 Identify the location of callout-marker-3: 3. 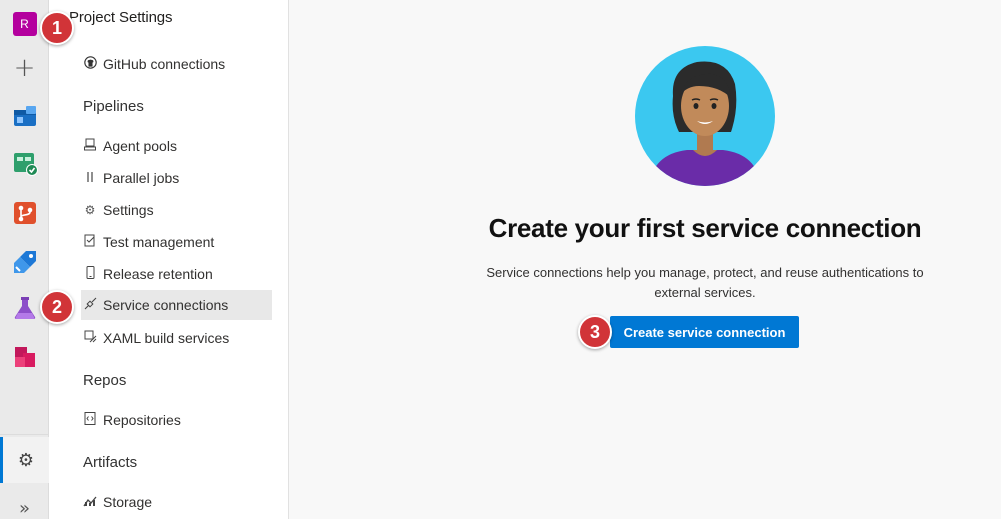
(595, 332).